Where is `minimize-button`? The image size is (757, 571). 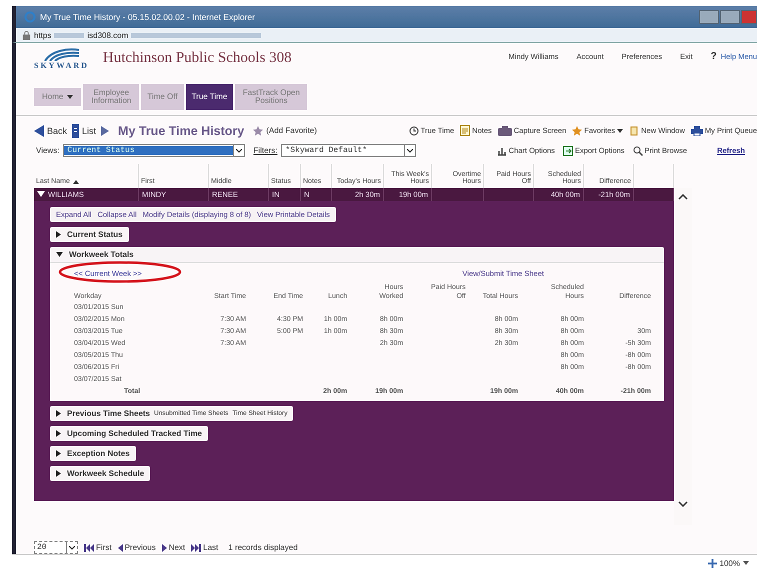 minimize-button is located at coordinates (709, 17).